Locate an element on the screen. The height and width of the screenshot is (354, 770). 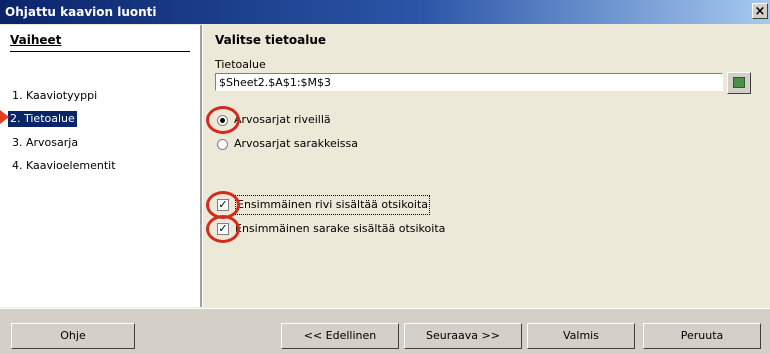
finish-button: Valmis is located at coordinates (581, 336).